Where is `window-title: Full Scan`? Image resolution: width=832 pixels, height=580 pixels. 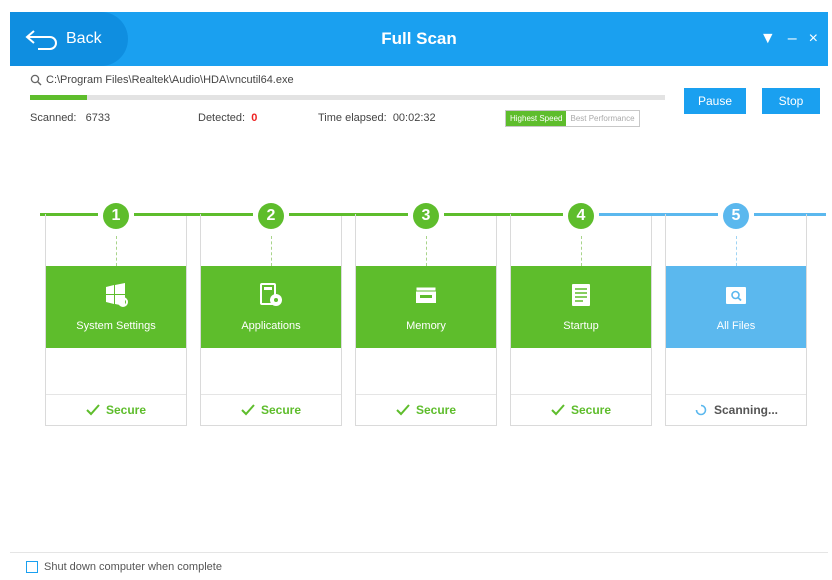
window-title: Full Scan is located at coordinates (419, 38).